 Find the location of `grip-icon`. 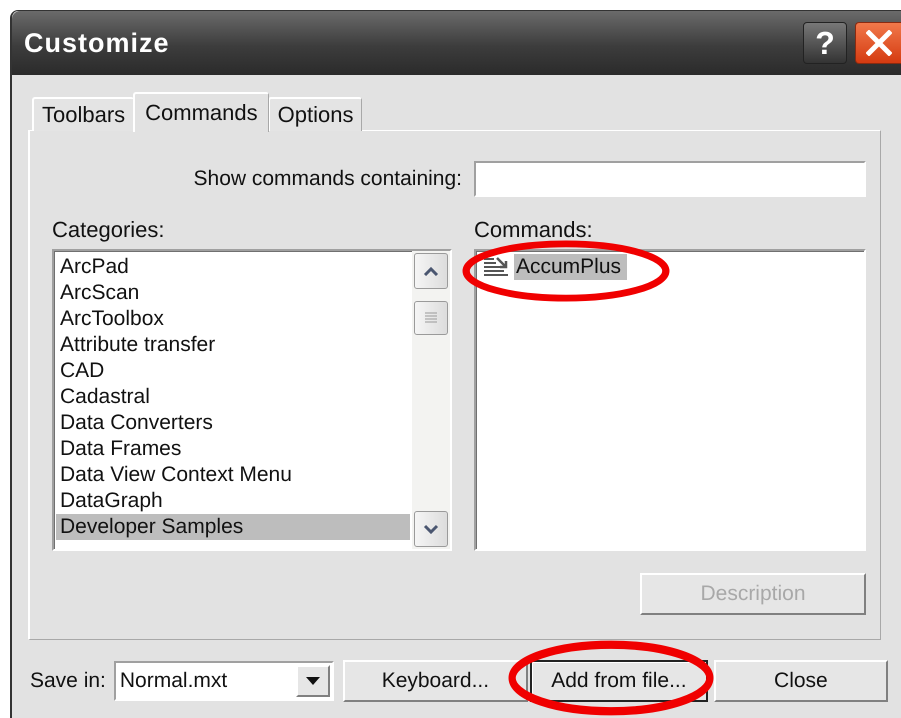

grip-icon is located at coordinates (431, 318).